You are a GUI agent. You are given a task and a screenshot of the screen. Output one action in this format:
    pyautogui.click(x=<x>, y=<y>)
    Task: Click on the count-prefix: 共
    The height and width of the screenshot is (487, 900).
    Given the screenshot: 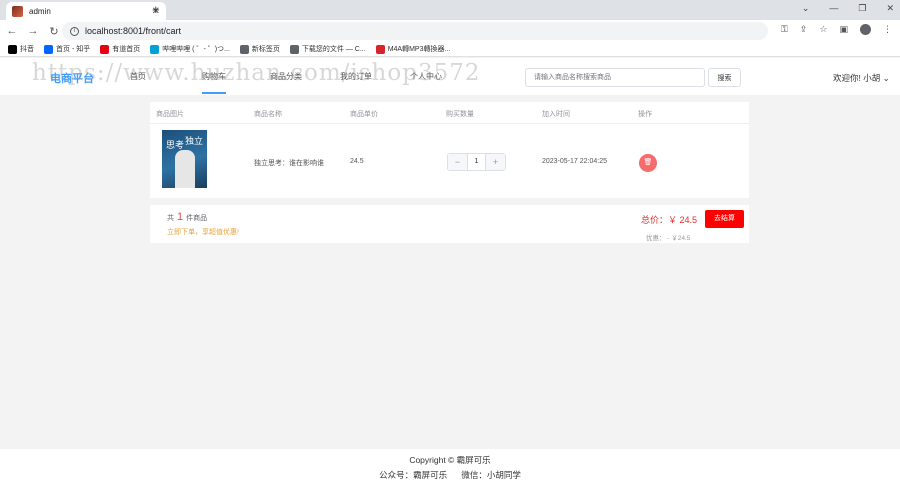 What is the action you would take?
    pyautogui.click(x=170, y=218)
    